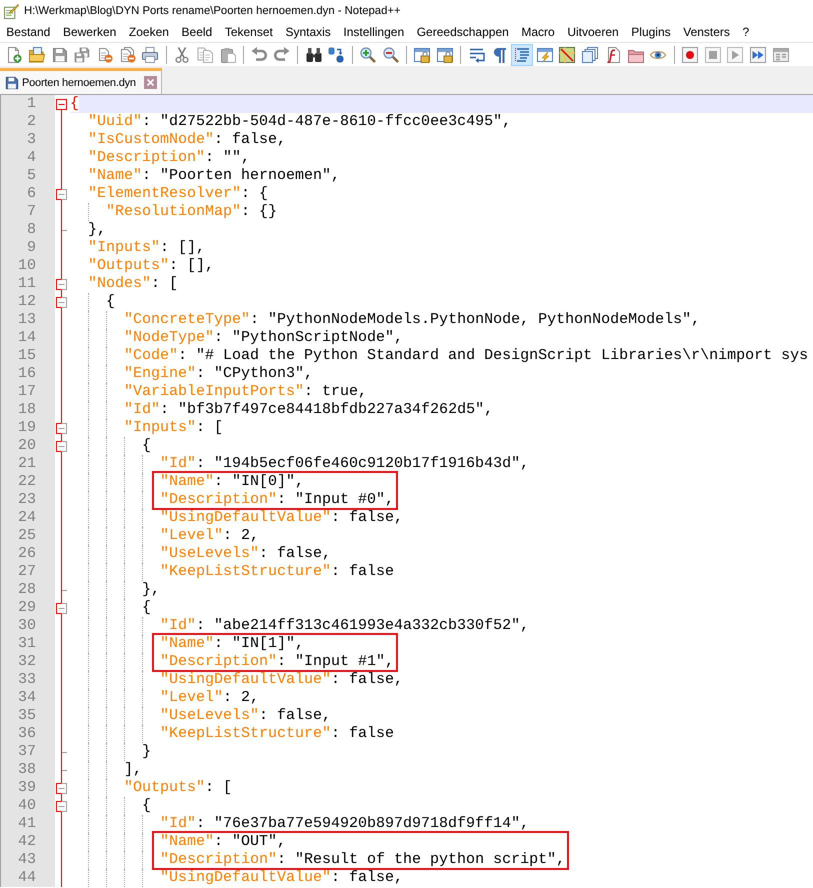  I want to click on line-number: 14, so click(27, 337).